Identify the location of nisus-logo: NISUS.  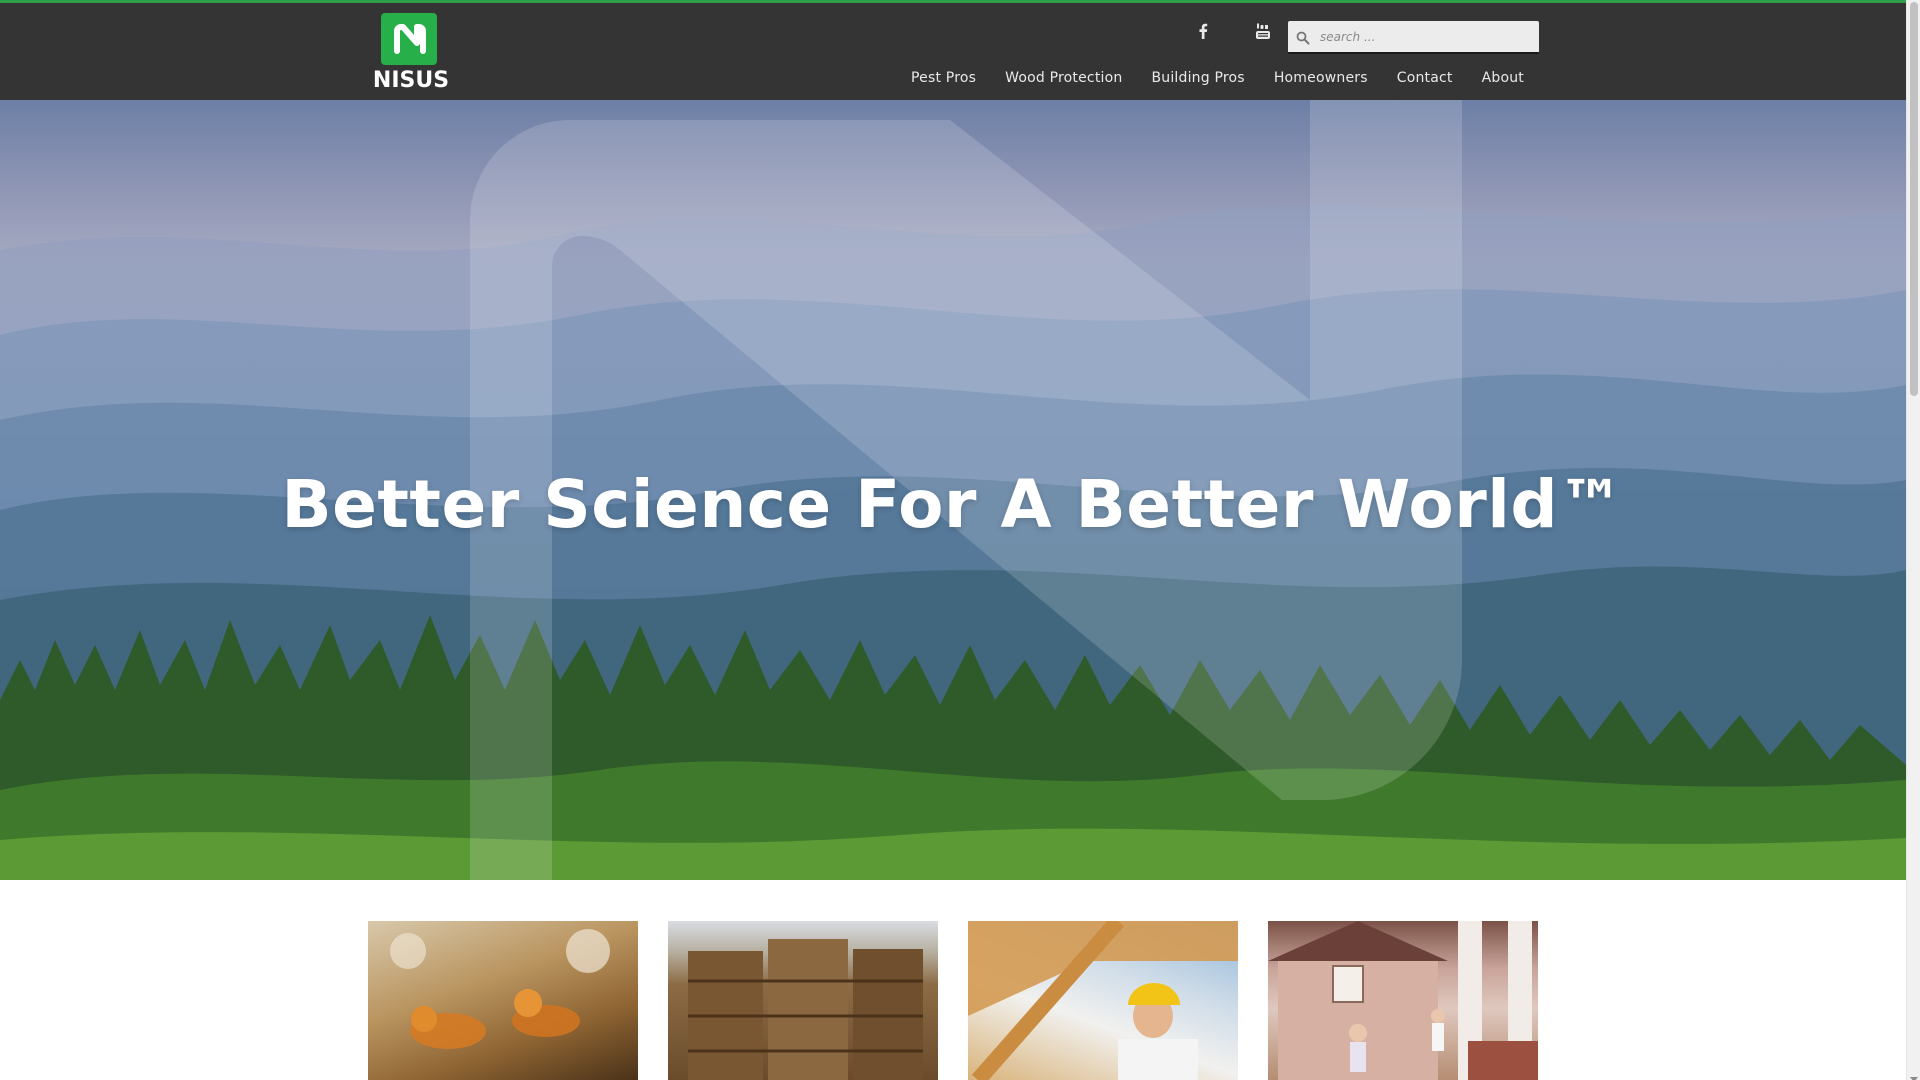
(411, 54).